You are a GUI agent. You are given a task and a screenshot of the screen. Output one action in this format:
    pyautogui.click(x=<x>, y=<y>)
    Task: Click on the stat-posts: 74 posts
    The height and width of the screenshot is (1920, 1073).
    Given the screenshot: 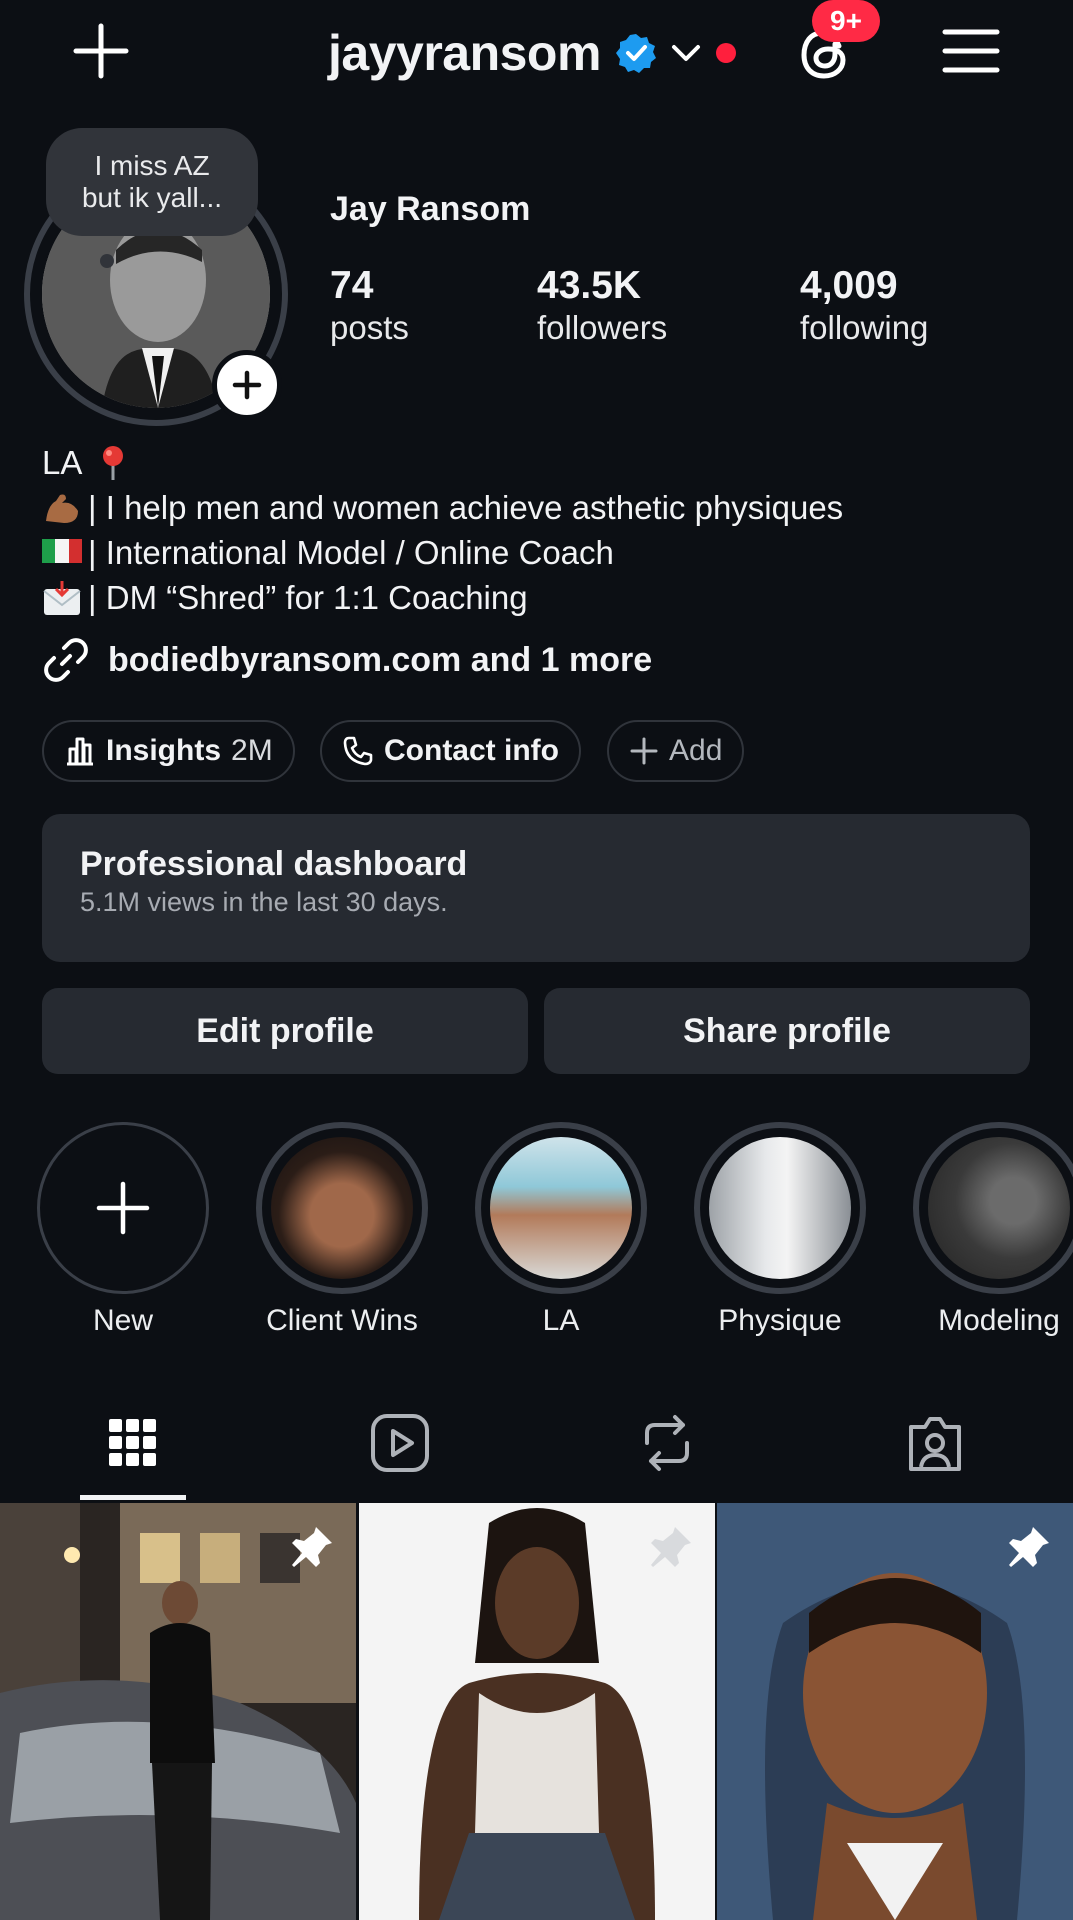 What is the action you would take?
    pyautogui.click(x=369, y=306)
    